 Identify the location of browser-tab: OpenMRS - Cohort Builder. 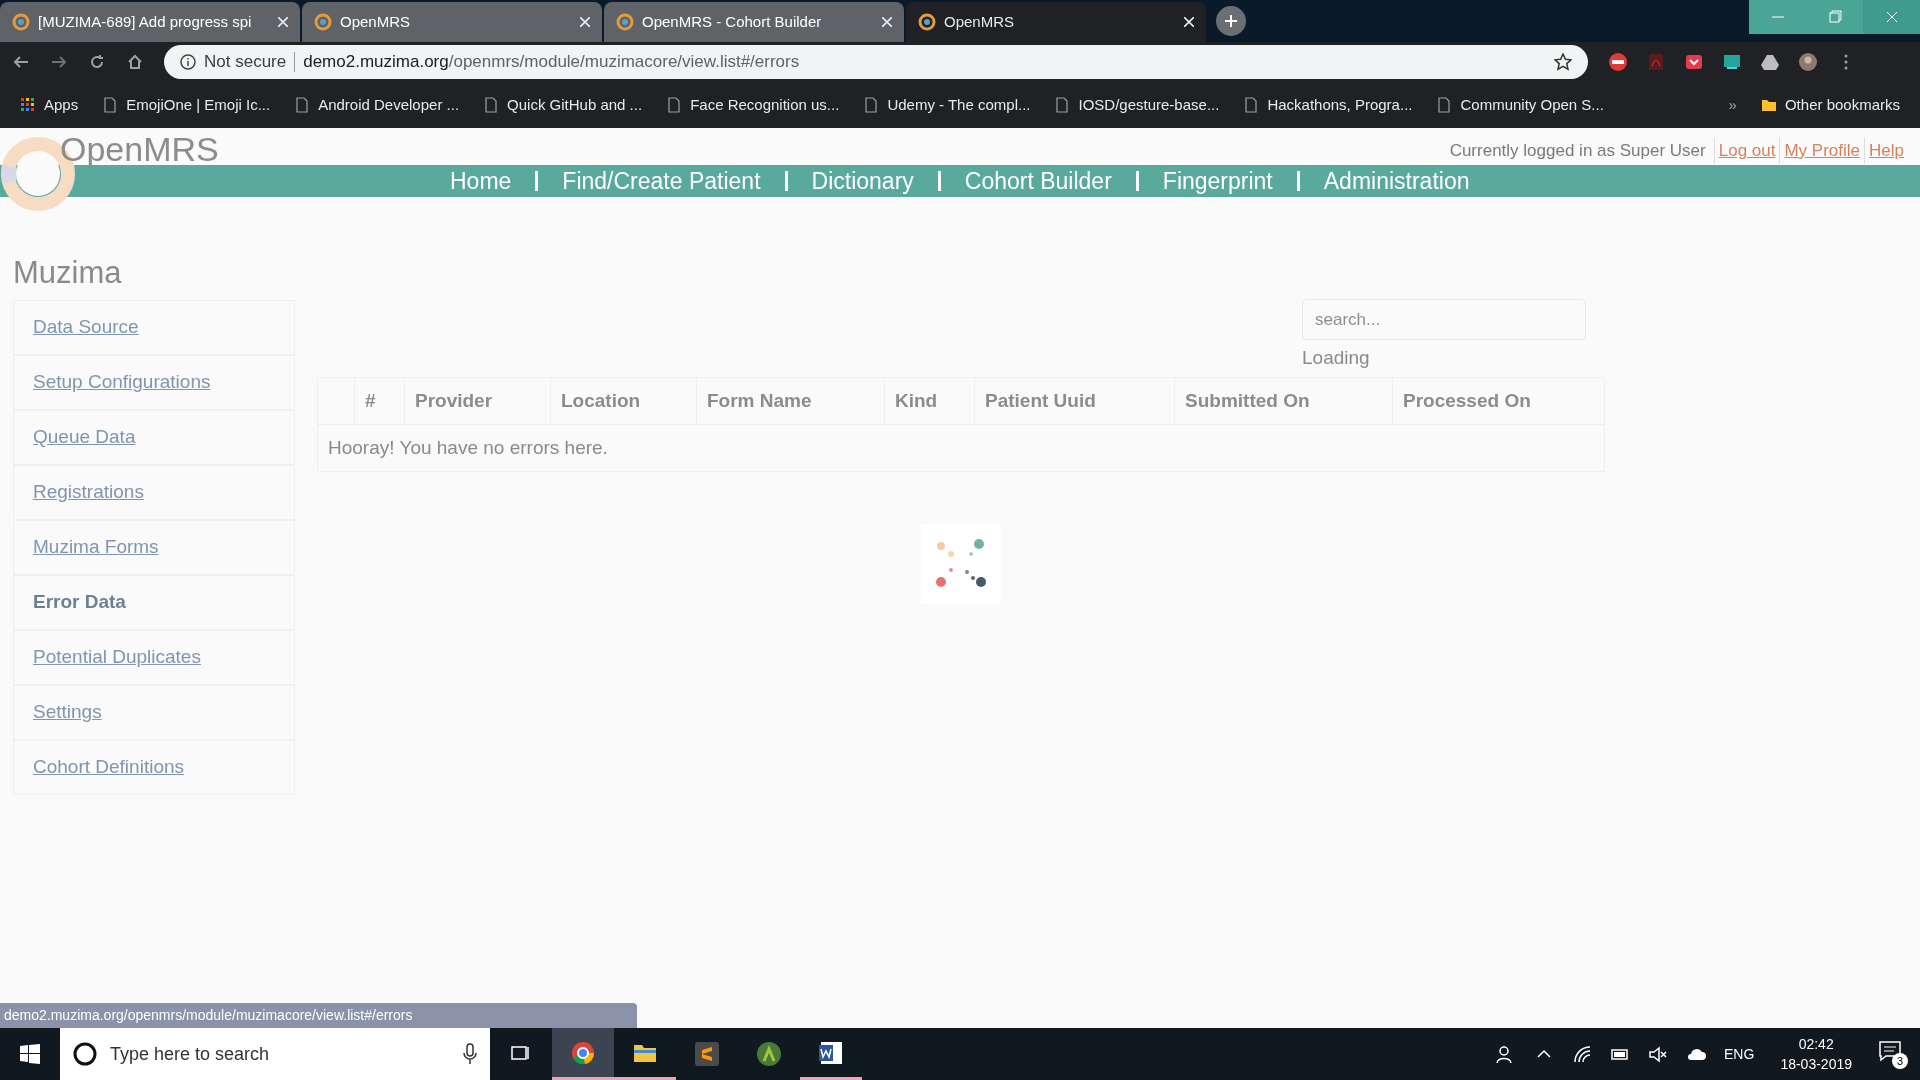
(754, 22).